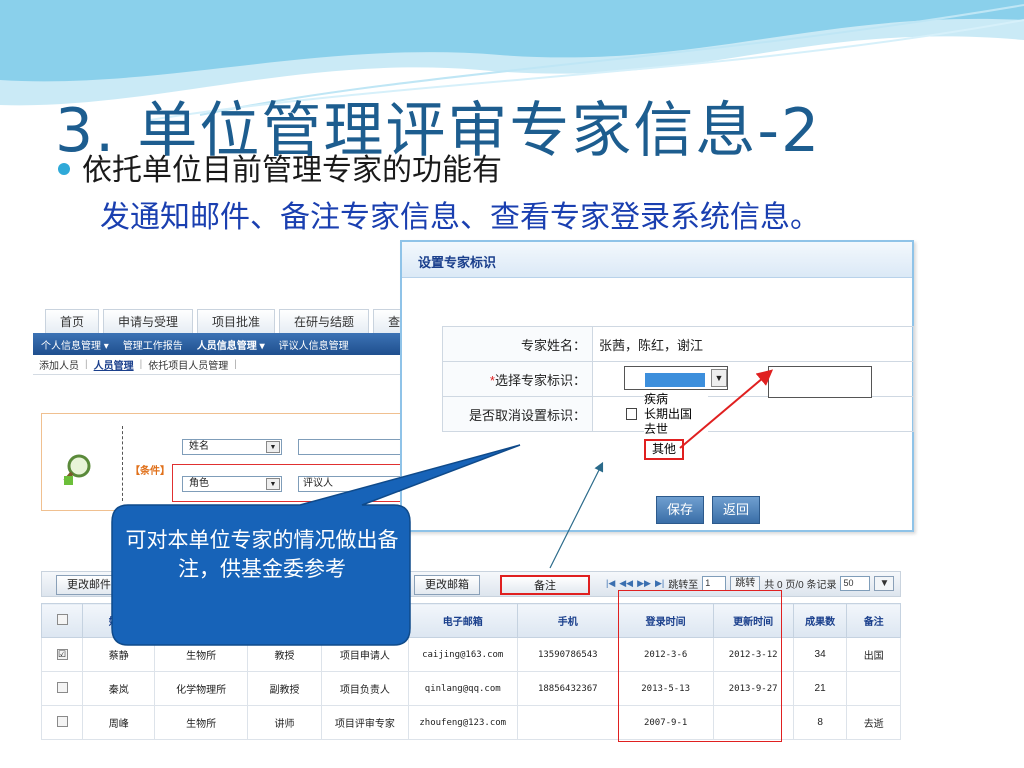 Image resolution: width=1024 pixels, height=768 pixels. I want to click on cell-role: 项目负责人, so click(365, 688).